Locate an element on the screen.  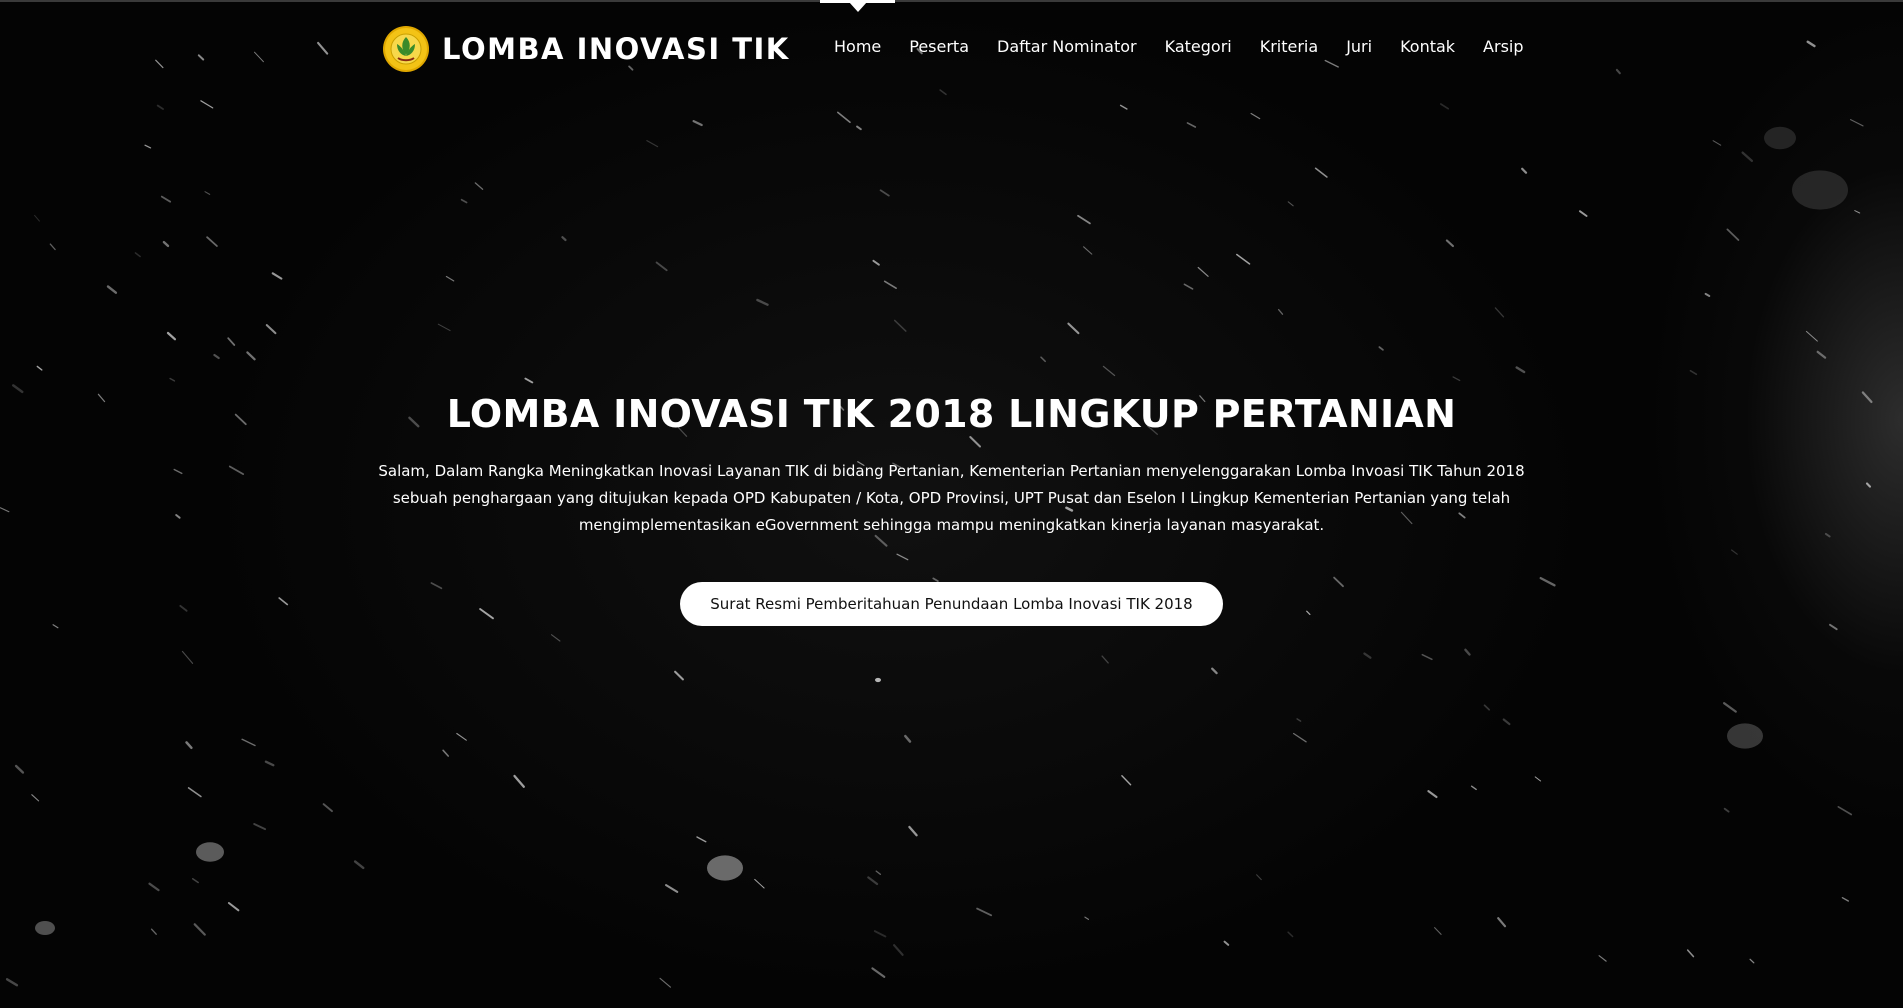
nav-item-kategori: Kategori is located at coordinates (1198, 46).